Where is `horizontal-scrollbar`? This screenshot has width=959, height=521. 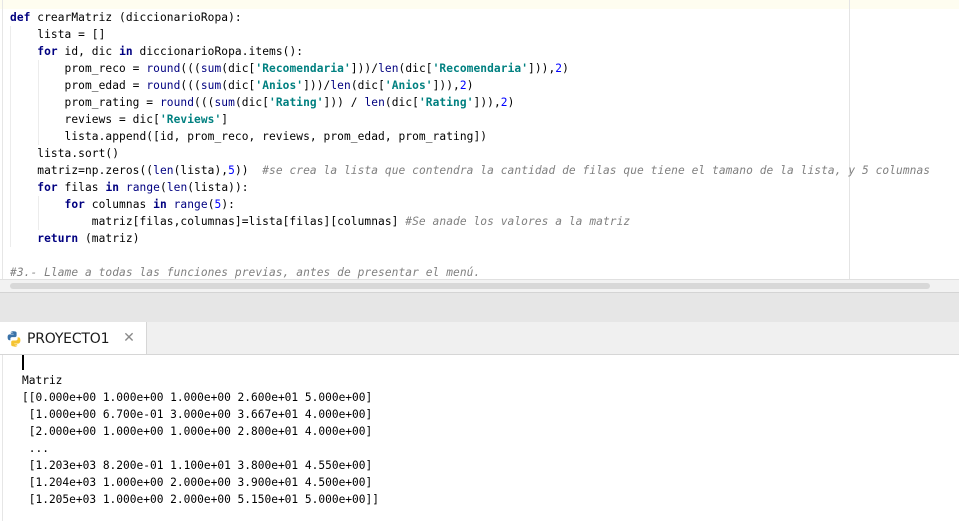 horizontal-scrollbar is located at coordinates (479, 285).